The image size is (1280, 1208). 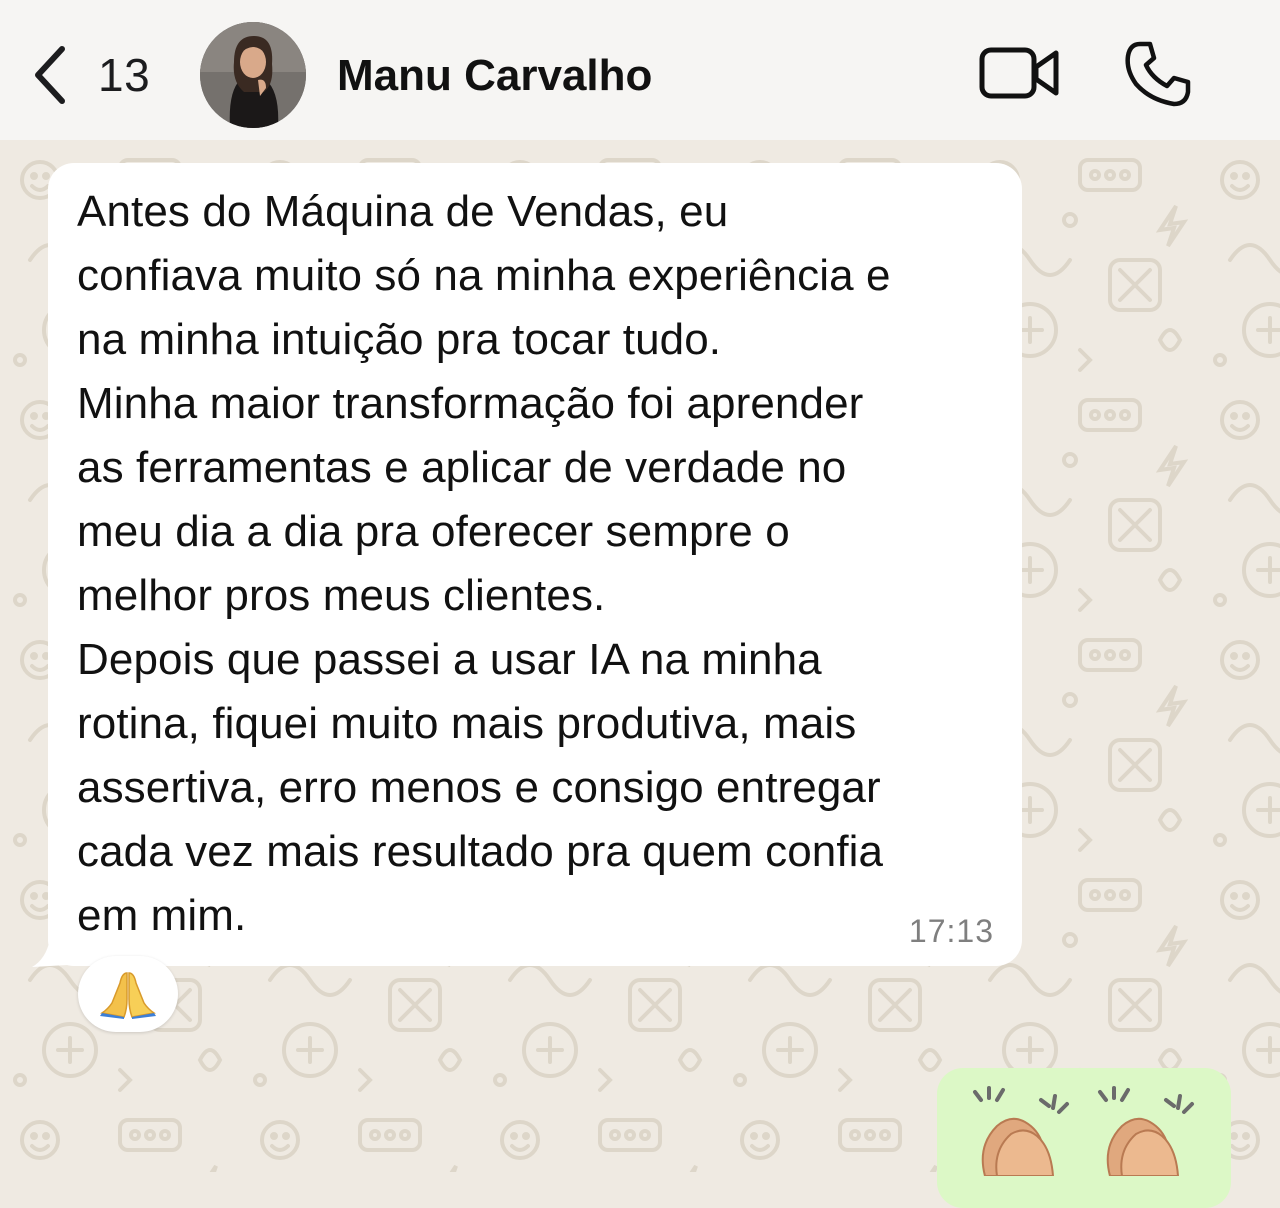 I want to click on chat-header: 13 Manu Carvalho, so click(x=640, y=70).